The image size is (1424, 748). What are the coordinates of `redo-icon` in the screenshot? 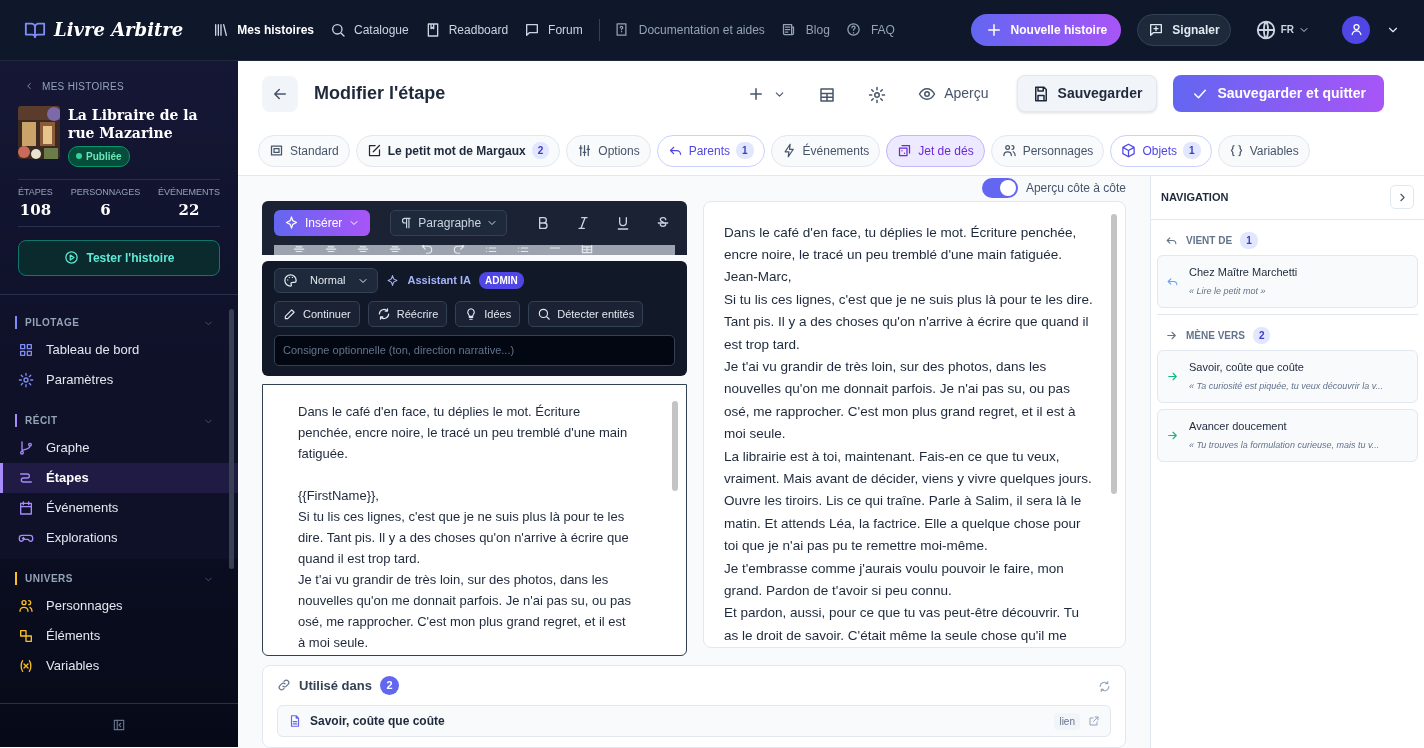 It's located at (459, 249).